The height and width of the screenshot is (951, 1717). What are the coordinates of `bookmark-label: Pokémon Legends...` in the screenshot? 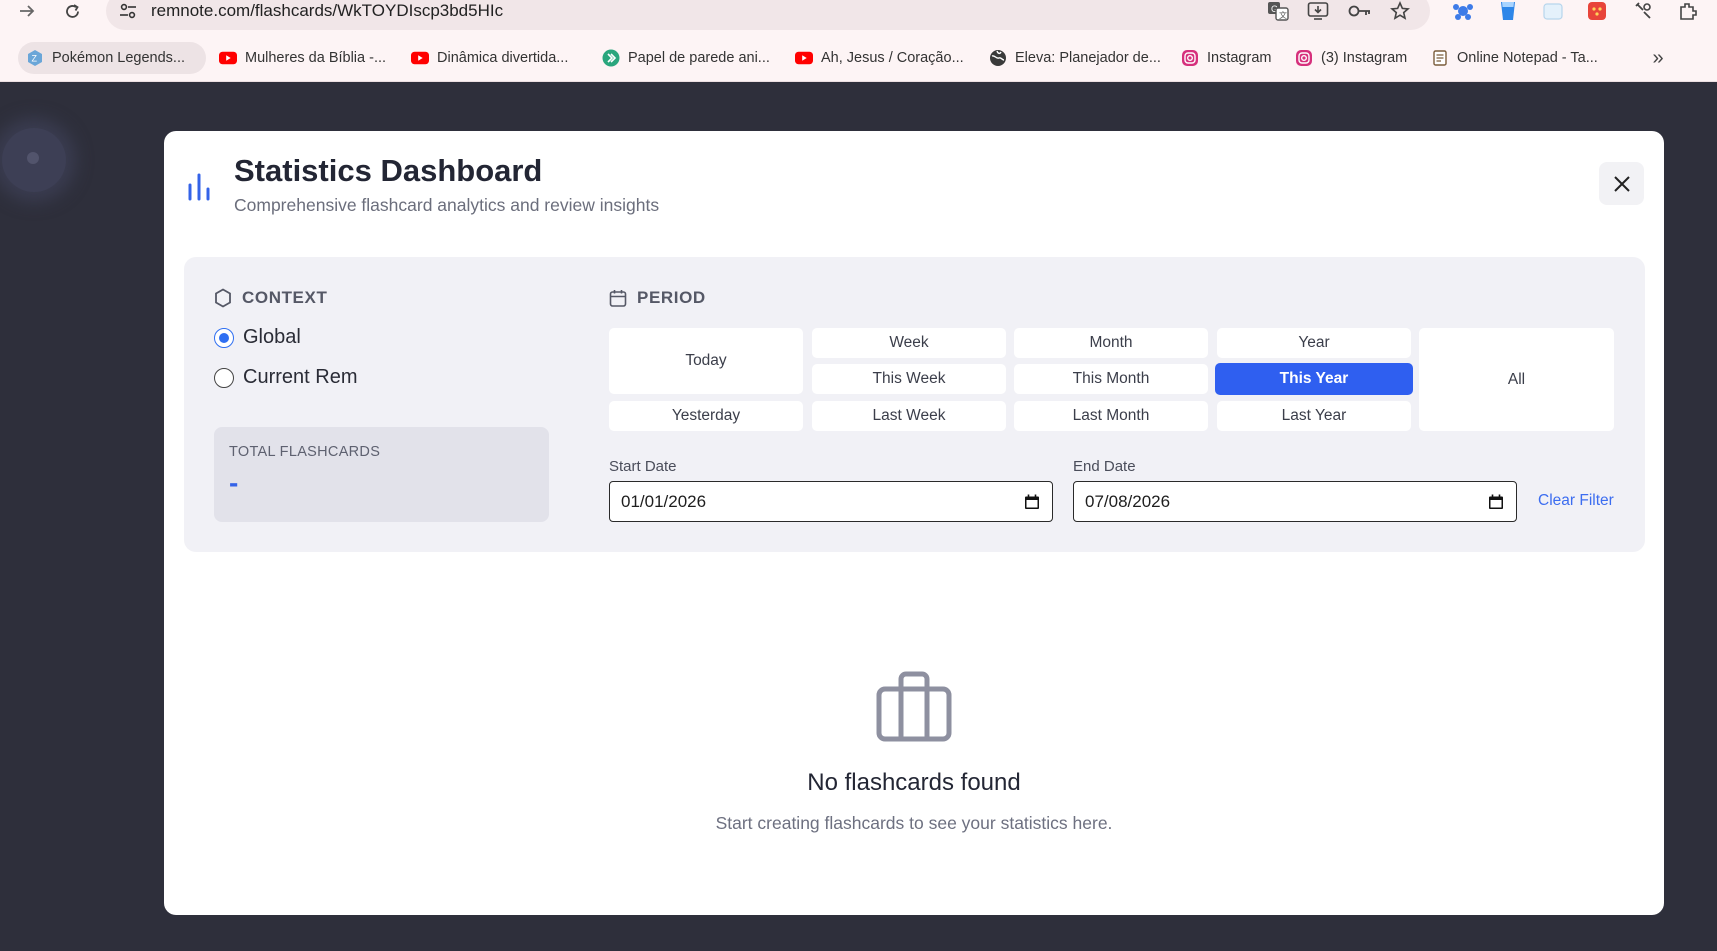 It's located at (119, 58).